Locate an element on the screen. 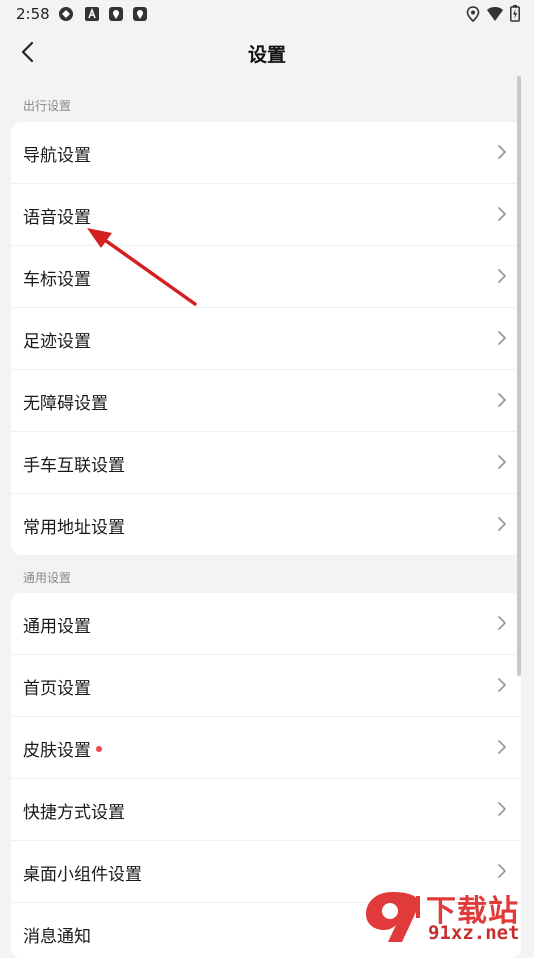 Image resolution: width=534 pixels, height=958 pixels. settings-item-label: 首页设置 is located at coordinates (57, 689).